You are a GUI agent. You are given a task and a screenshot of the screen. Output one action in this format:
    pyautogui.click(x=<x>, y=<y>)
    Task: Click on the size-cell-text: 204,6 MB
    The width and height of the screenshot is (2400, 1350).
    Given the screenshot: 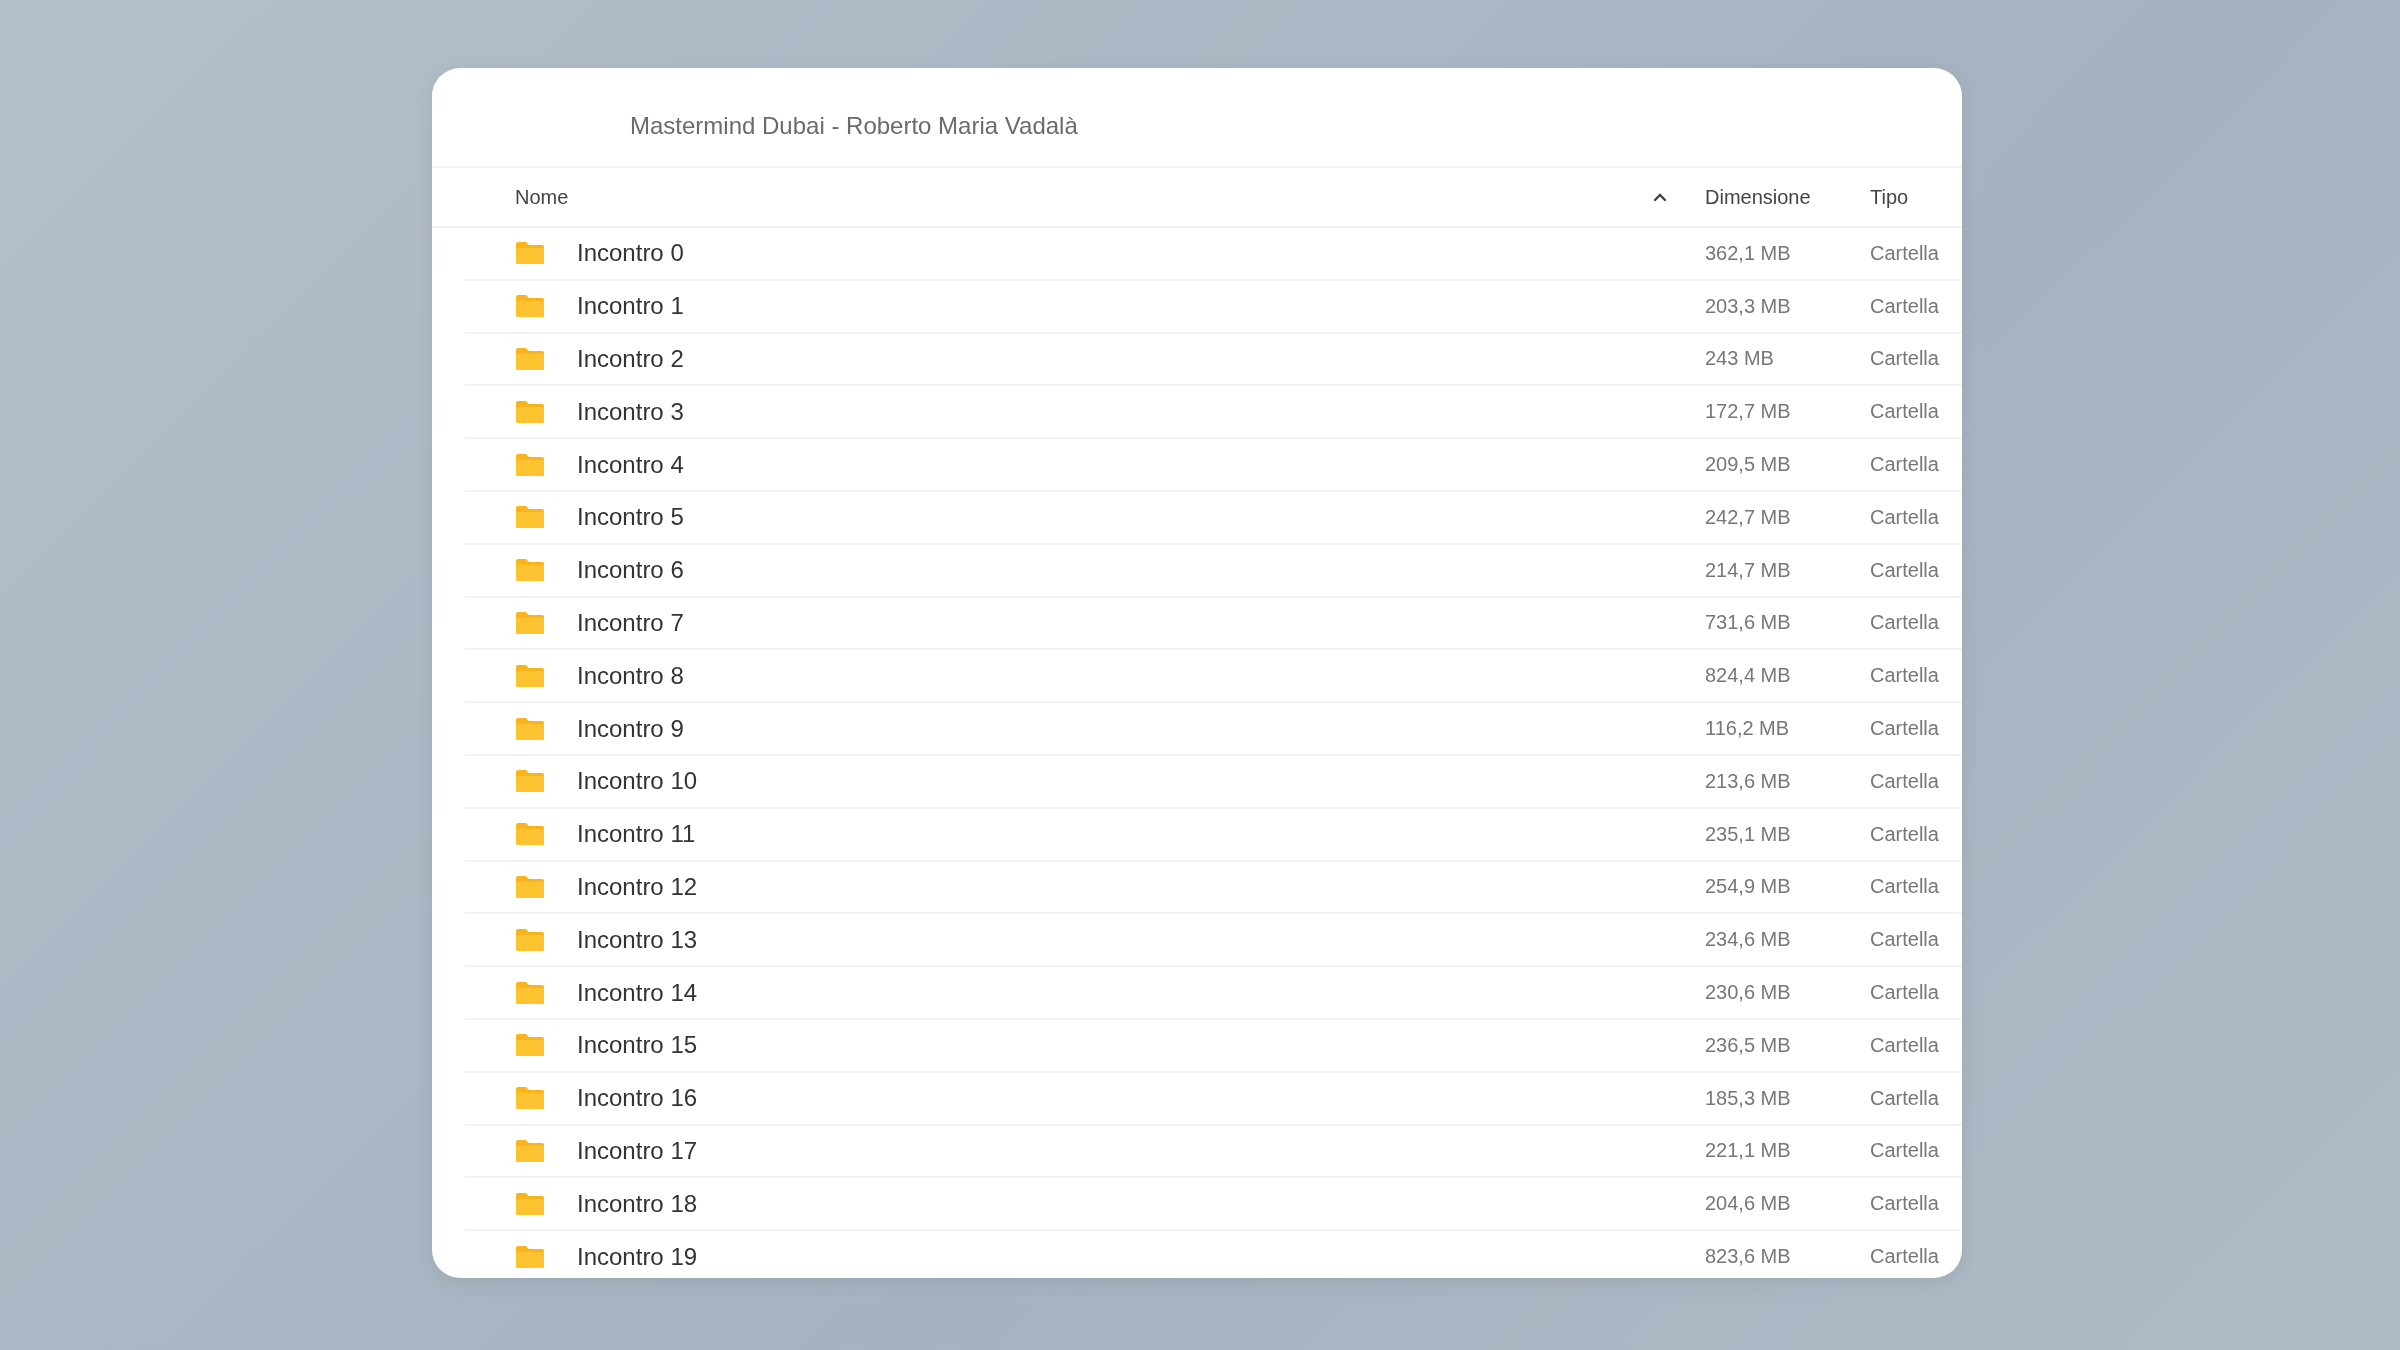 What is the action you would take?
    pyautogui.click(x=1748, y=1204)
    